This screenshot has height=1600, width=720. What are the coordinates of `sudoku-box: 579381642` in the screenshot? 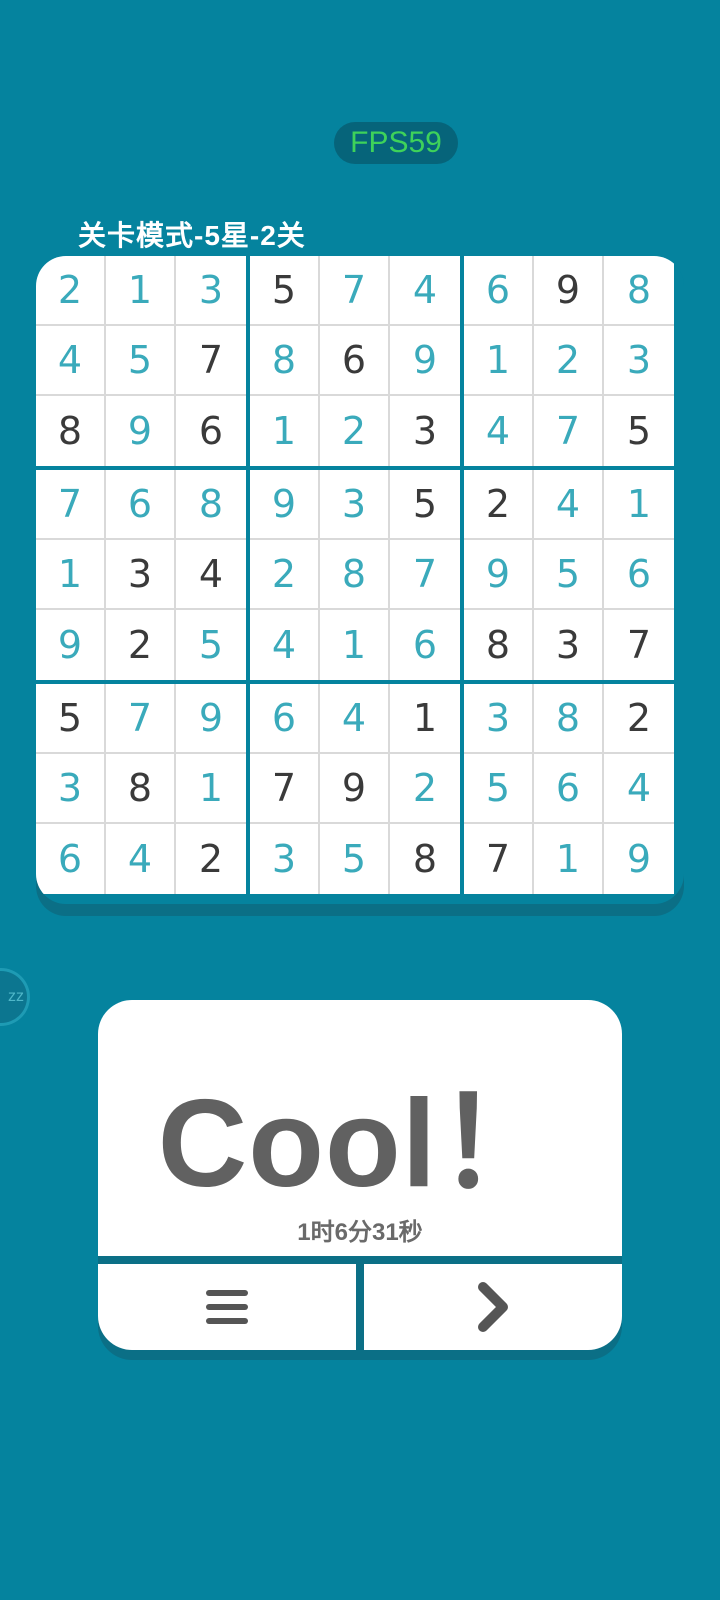 It's located at (141, 789).